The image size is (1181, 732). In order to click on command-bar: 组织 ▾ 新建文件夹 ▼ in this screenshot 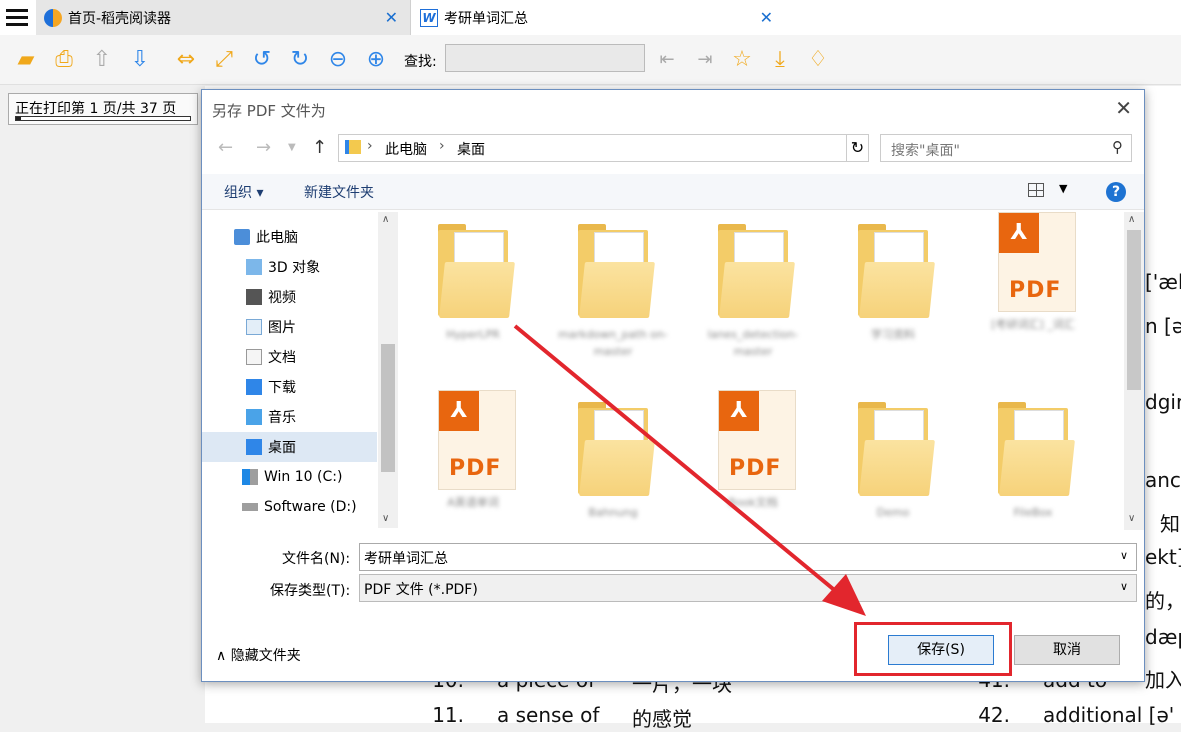, I will do `click(673, 192)`.